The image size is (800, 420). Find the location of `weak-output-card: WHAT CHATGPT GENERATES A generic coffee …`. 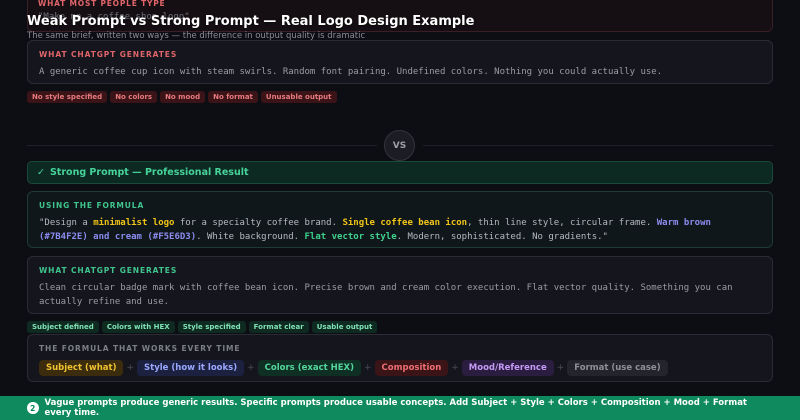

weak-output-card: WHAT CHATGPT GENERATES A generic coffee … is located at coordinates (400, 62).